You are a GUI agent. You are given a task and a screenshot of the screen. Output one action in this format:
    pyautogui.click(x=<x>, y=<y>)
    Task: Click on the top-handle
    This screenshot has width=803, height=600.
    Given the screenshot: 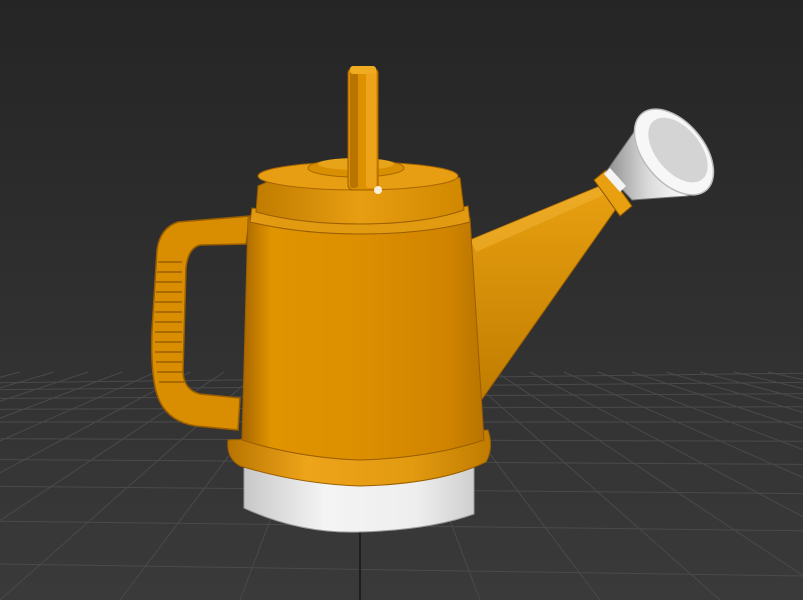 What is the action you would take?
    pyautogui.click(x=363, y=128)
    